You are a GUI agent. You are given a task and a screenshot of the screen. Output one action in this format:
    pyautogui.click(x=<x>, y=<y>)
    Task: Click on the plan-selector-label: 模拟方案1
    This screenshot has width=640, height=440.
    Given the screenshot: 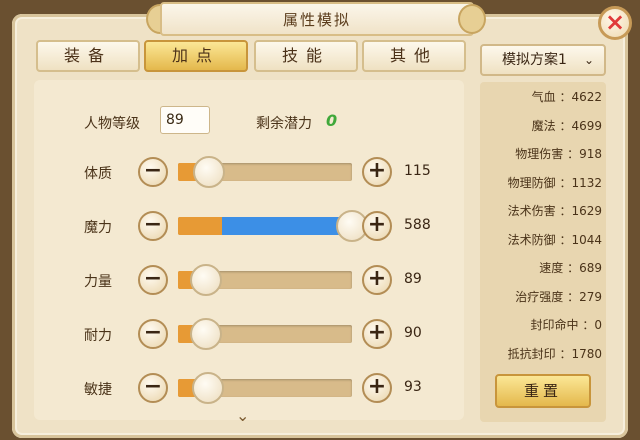 What is the action you would take?
    pyautogui.click(x=534, y=60)
    